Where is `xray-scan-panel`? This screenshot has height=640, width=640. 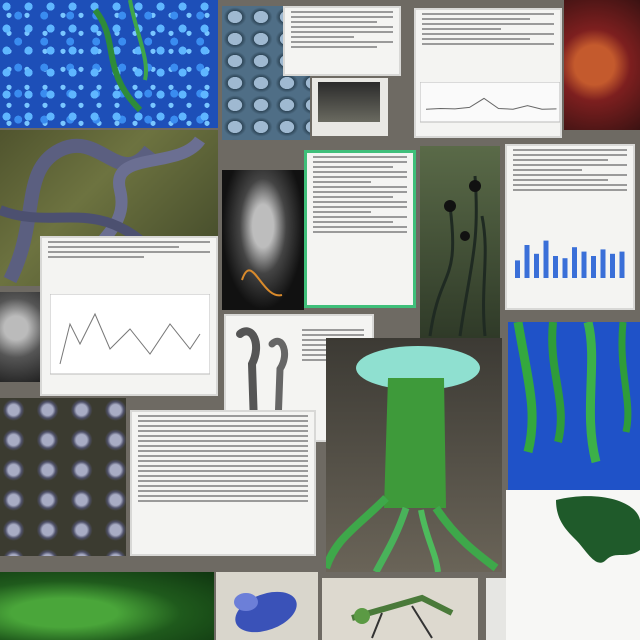 xray-scan-panel is located at coordinates (263, 240).